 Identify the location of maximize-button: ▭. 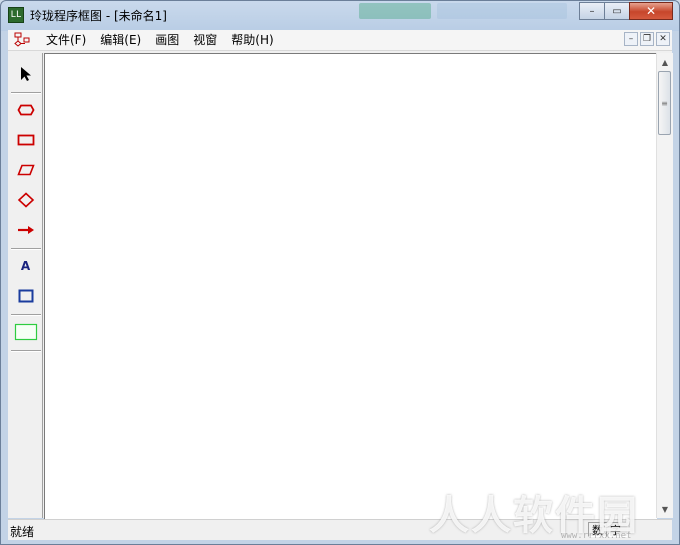
(617, 11).